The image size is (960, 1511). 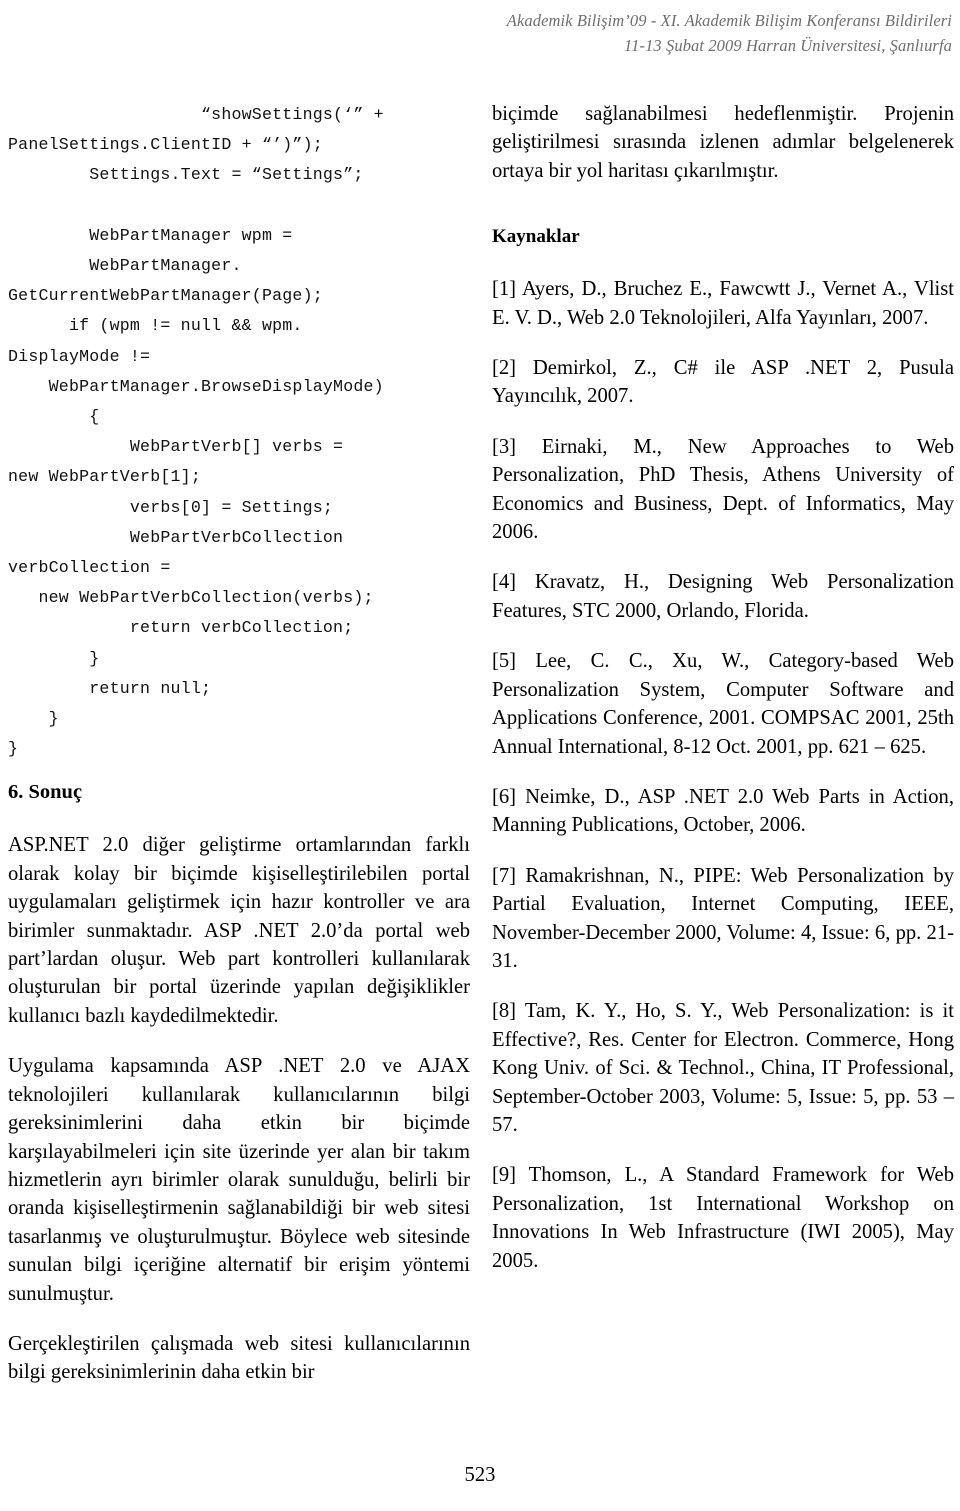 What do you see at coordinates (186, 175) in the screenshot?
I see `code-line: Settings.Text = “Settings”;` at bounding box center [186, 175].